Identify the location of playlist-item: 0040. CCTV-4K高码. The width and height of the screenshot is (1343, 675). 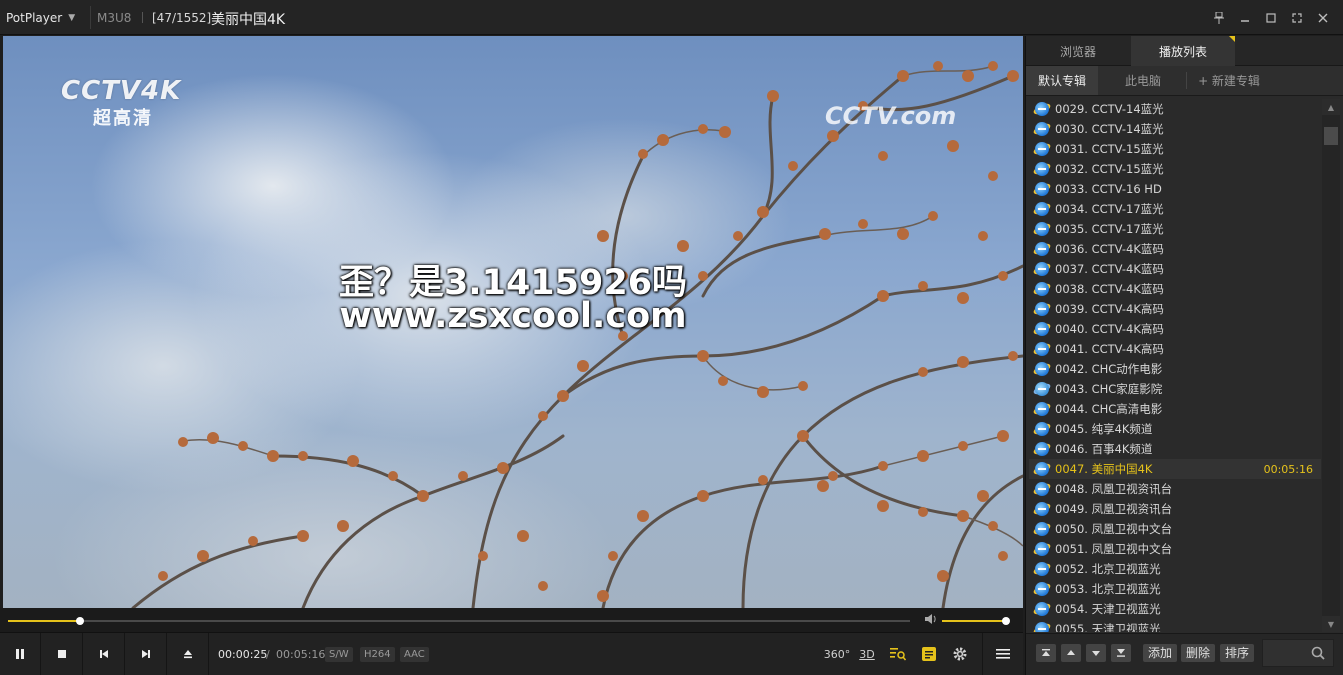
(1175, 329).